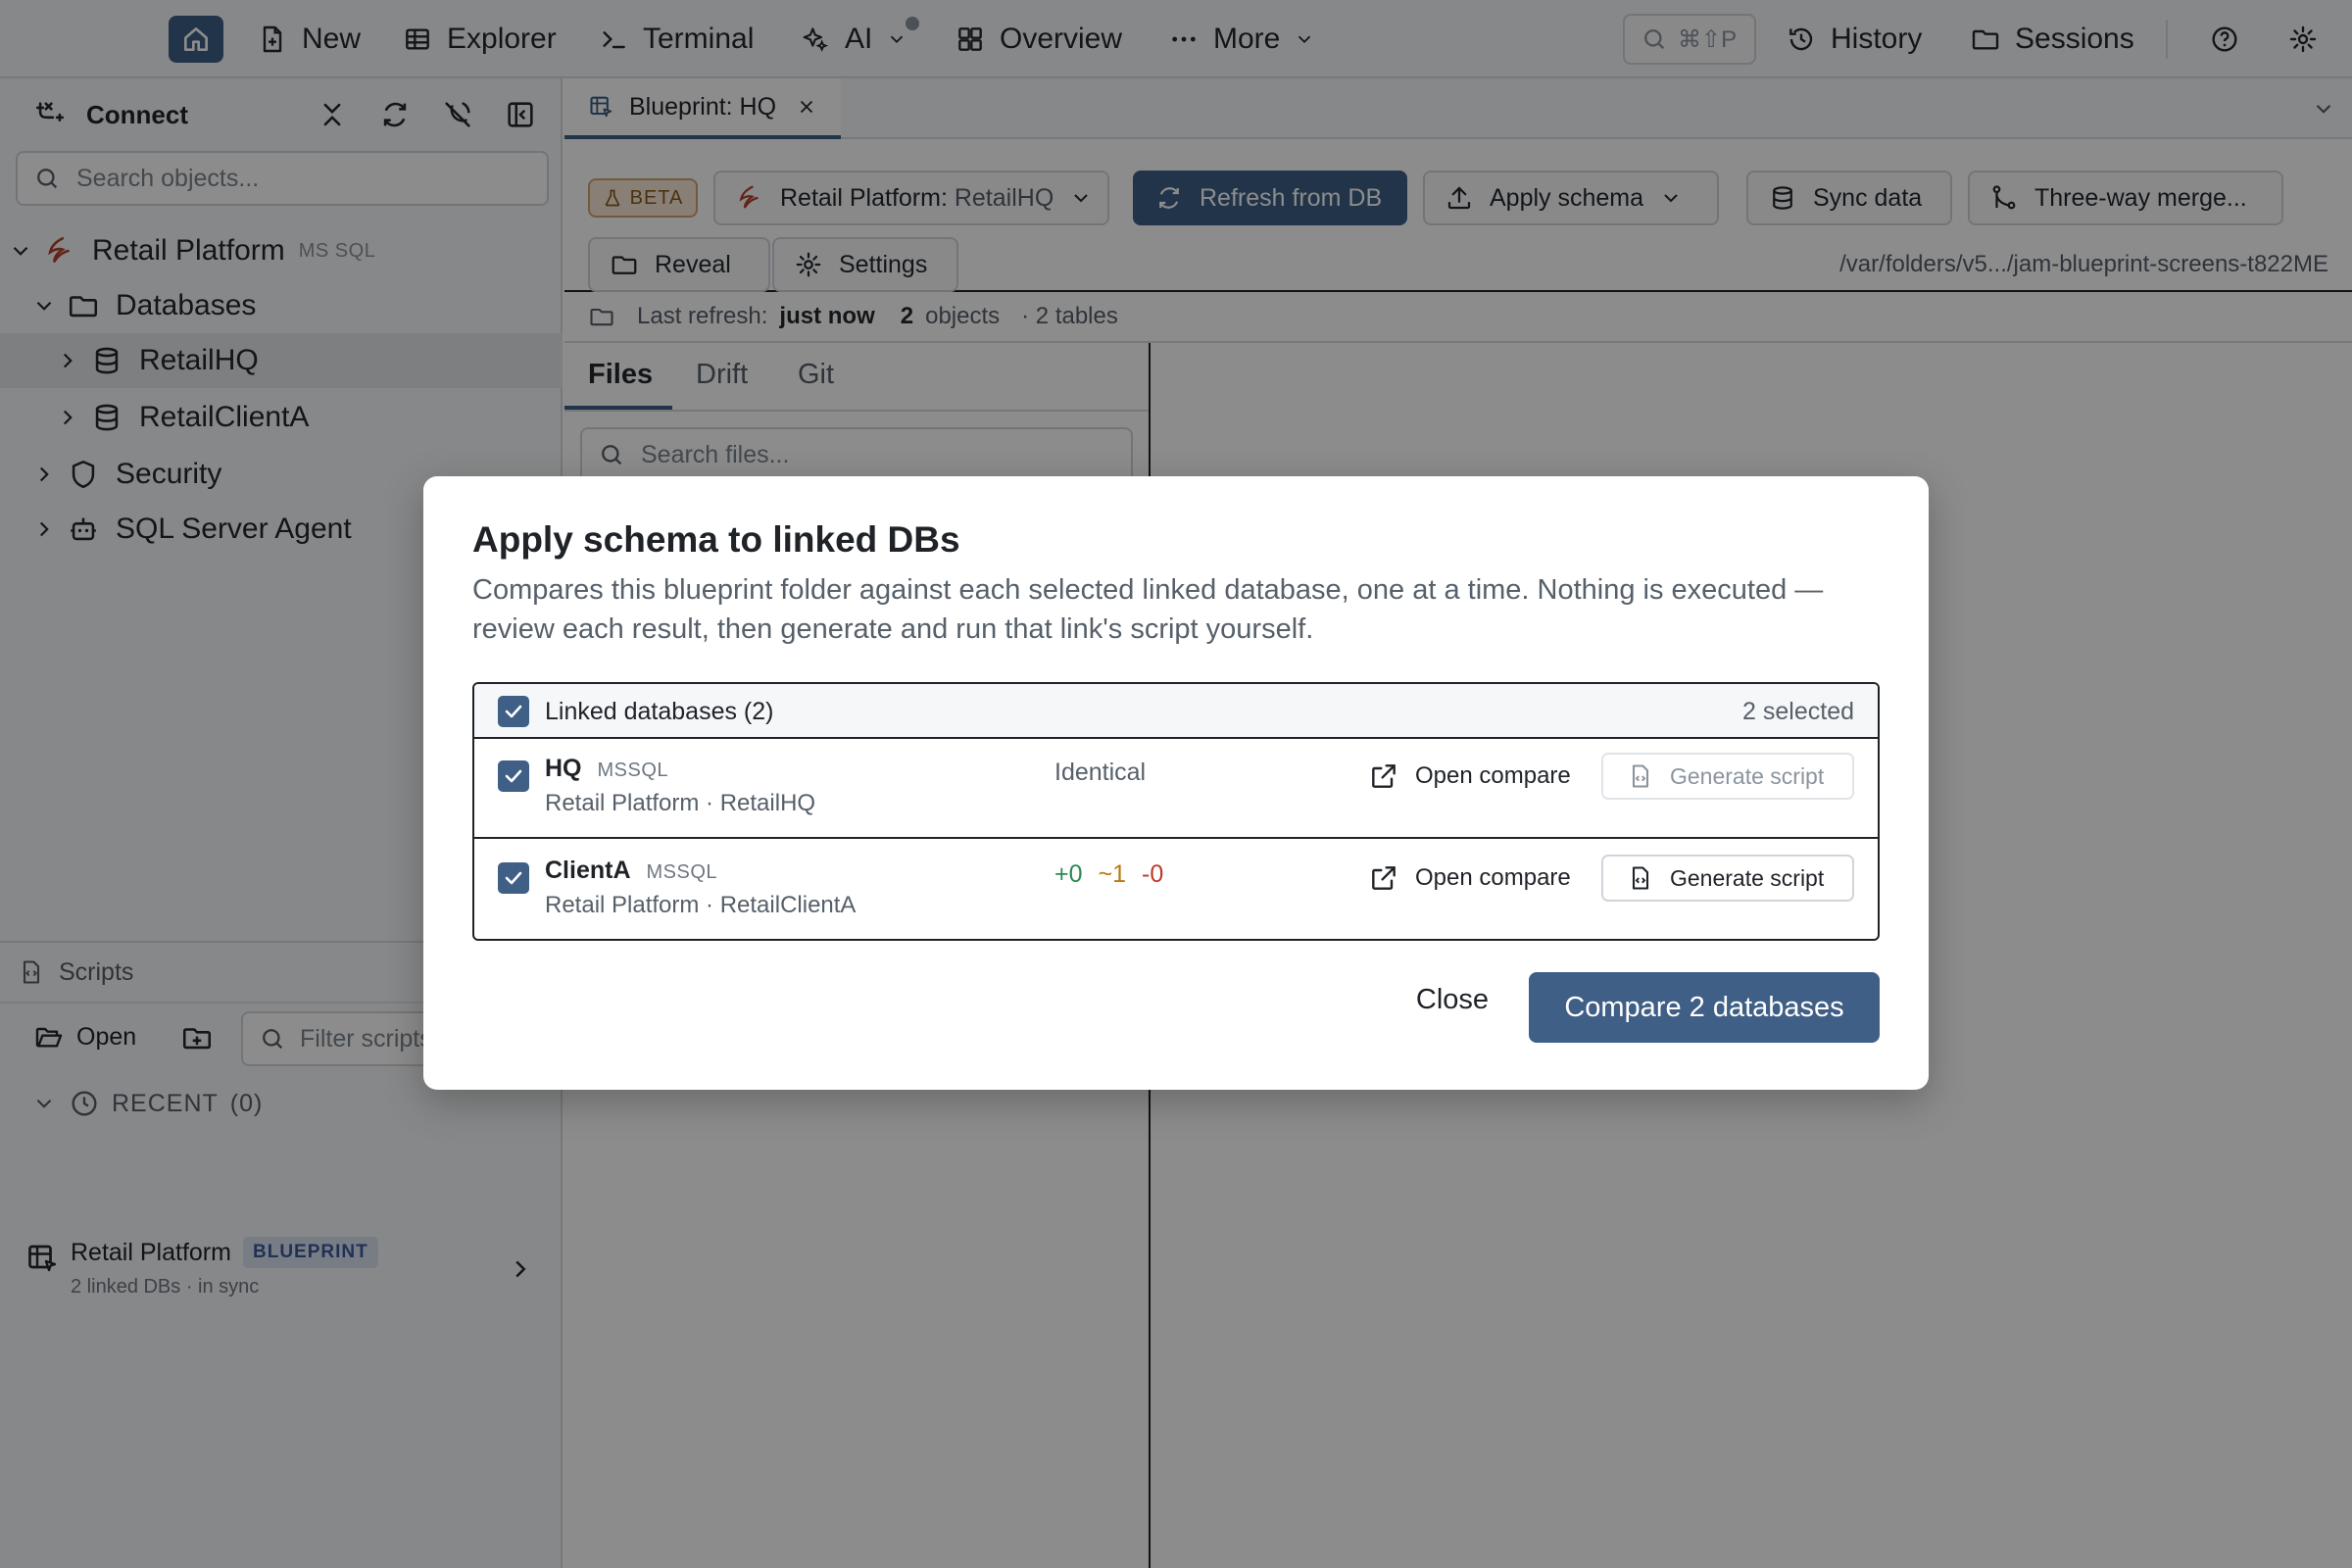 Image resolution: width=2352 pixels, height=1568 pixels. I want to click on diff-changed: ~1, so click(1112, 874).